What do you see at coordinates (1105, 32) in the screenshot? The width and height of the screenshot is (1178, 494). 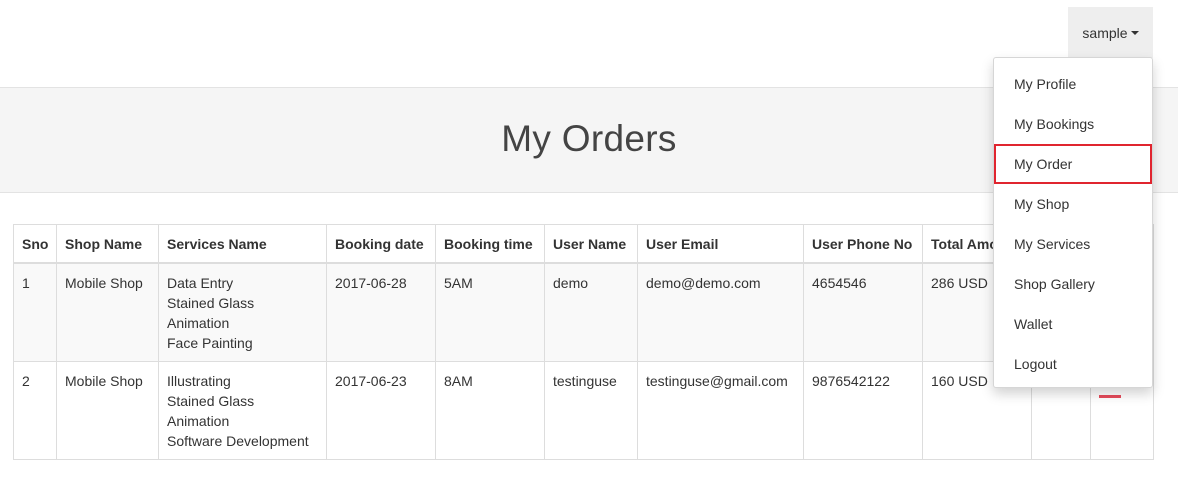 I see `user-menu-label: sample` at bounding box center [1105, 32].